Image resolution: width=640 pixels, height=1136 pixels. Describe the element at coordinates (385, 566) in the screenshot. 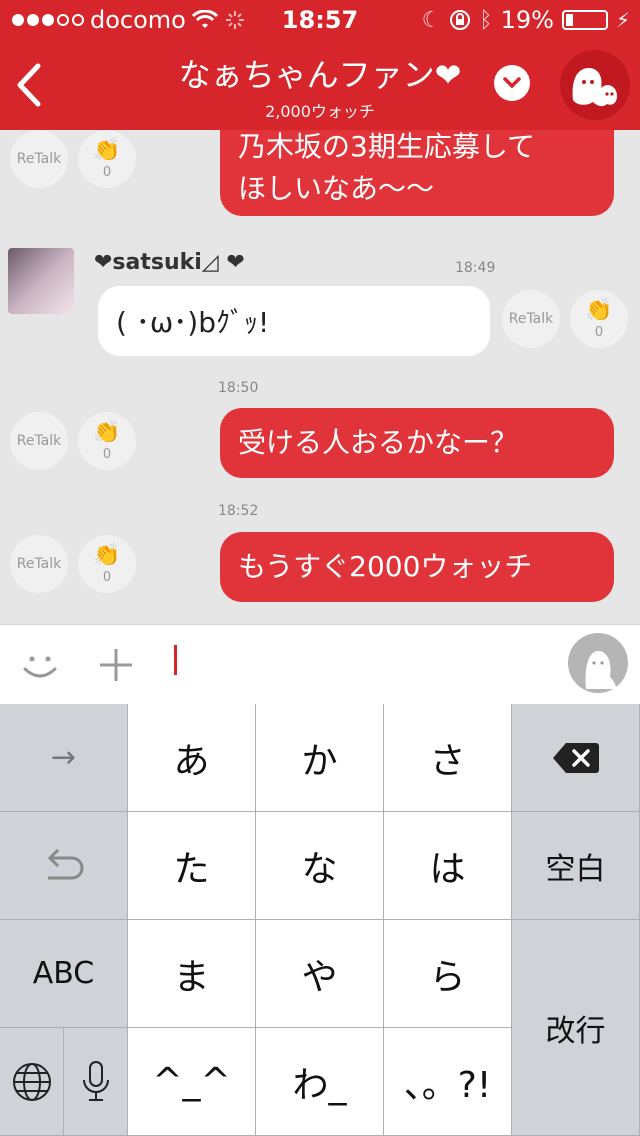

I see `message-text: もうすぐ2000ウォッチ` at that location.